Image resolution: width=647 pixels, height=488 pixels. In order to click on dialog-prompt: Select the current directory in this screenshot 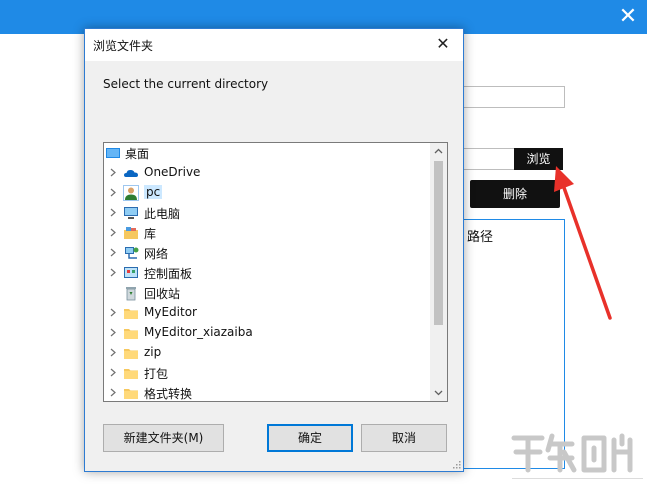, I will do `click(186, 84)`.